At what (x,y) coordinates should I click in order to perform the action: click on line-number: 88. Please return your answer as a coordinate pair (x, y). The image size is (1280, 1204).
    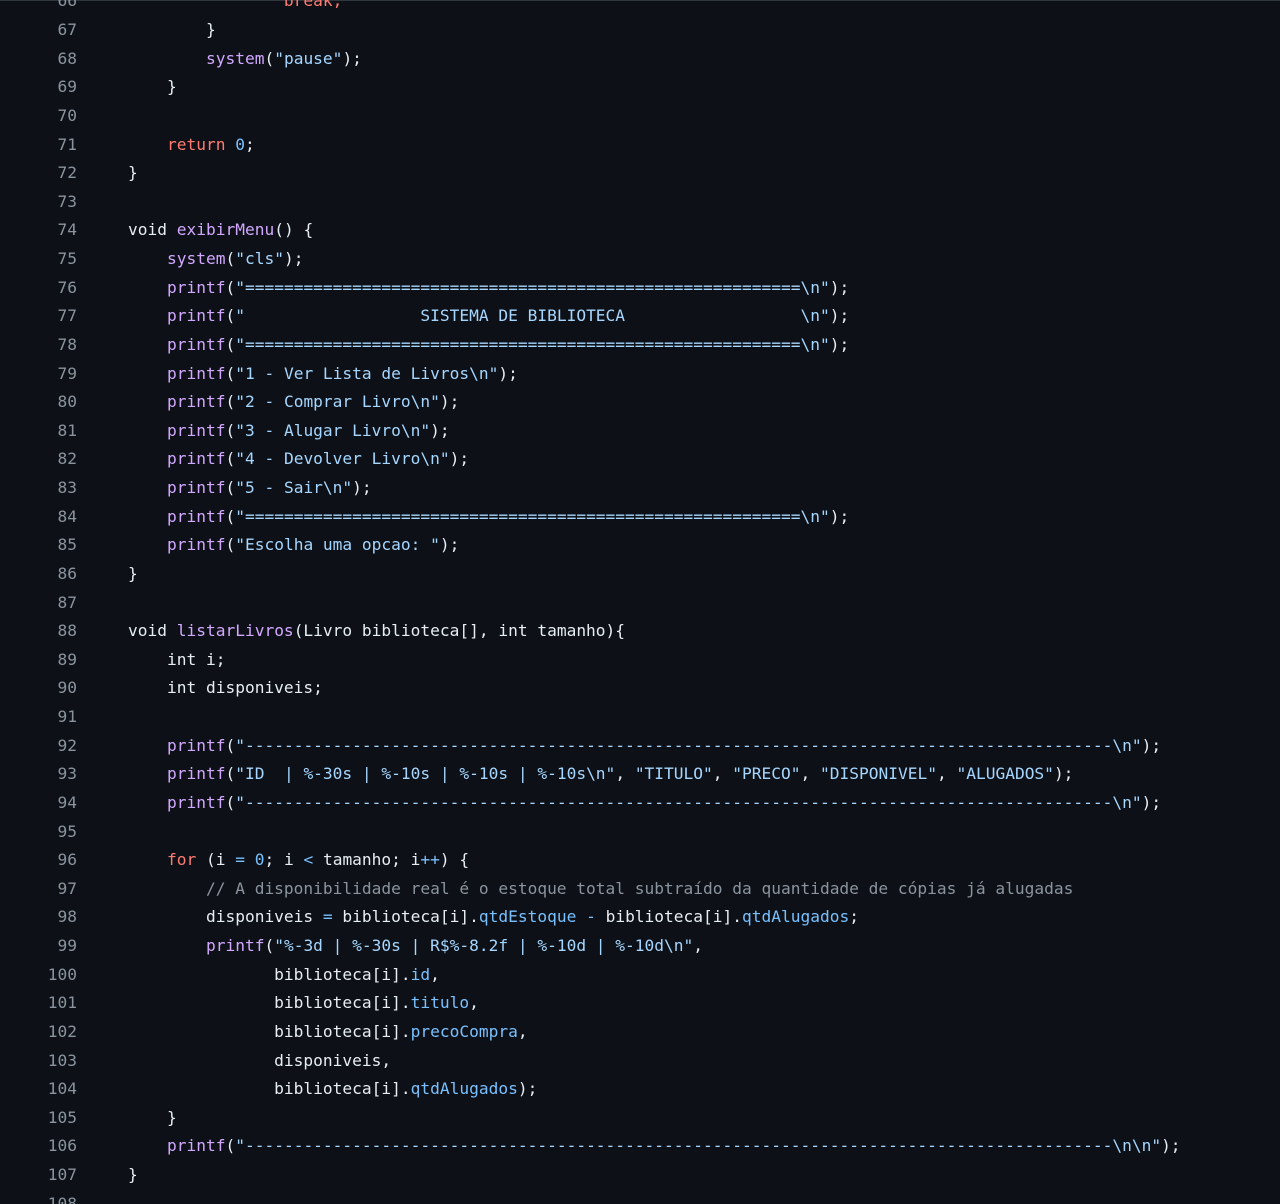
    Looking at the image, I should click on (39, 631).